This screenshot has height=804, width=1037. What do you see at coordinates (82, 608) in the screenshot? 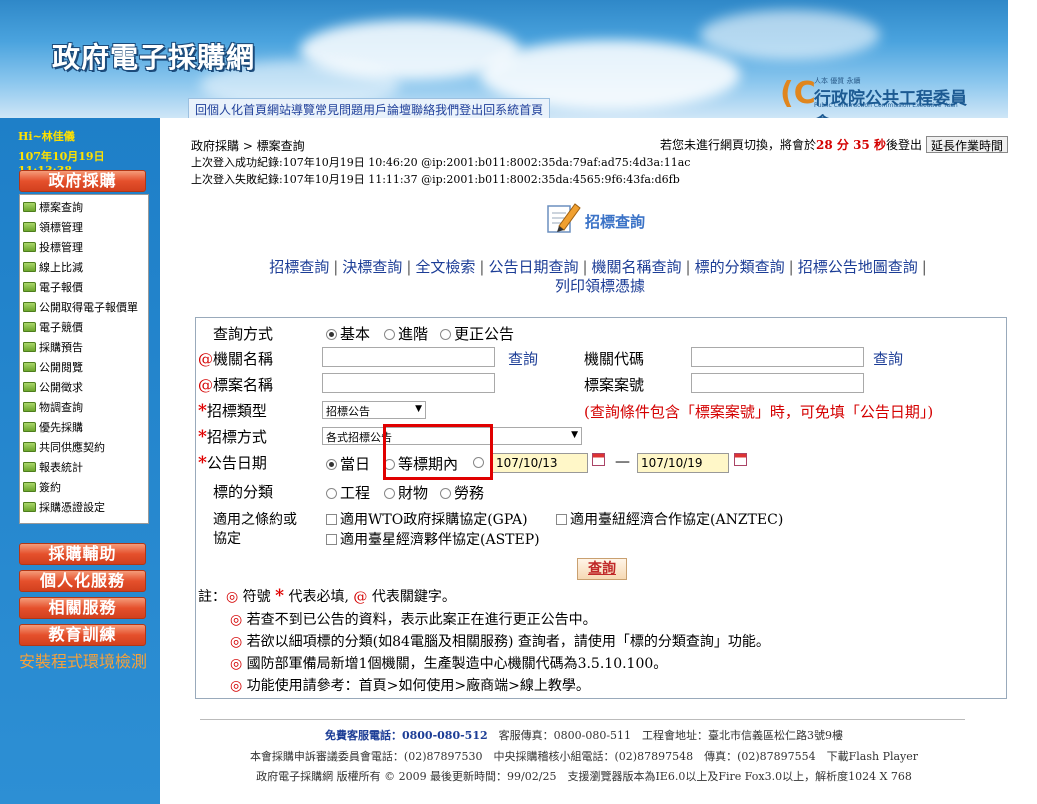
I see `sidebar-button-related: 相關服務` at bounding box center [82, 608].